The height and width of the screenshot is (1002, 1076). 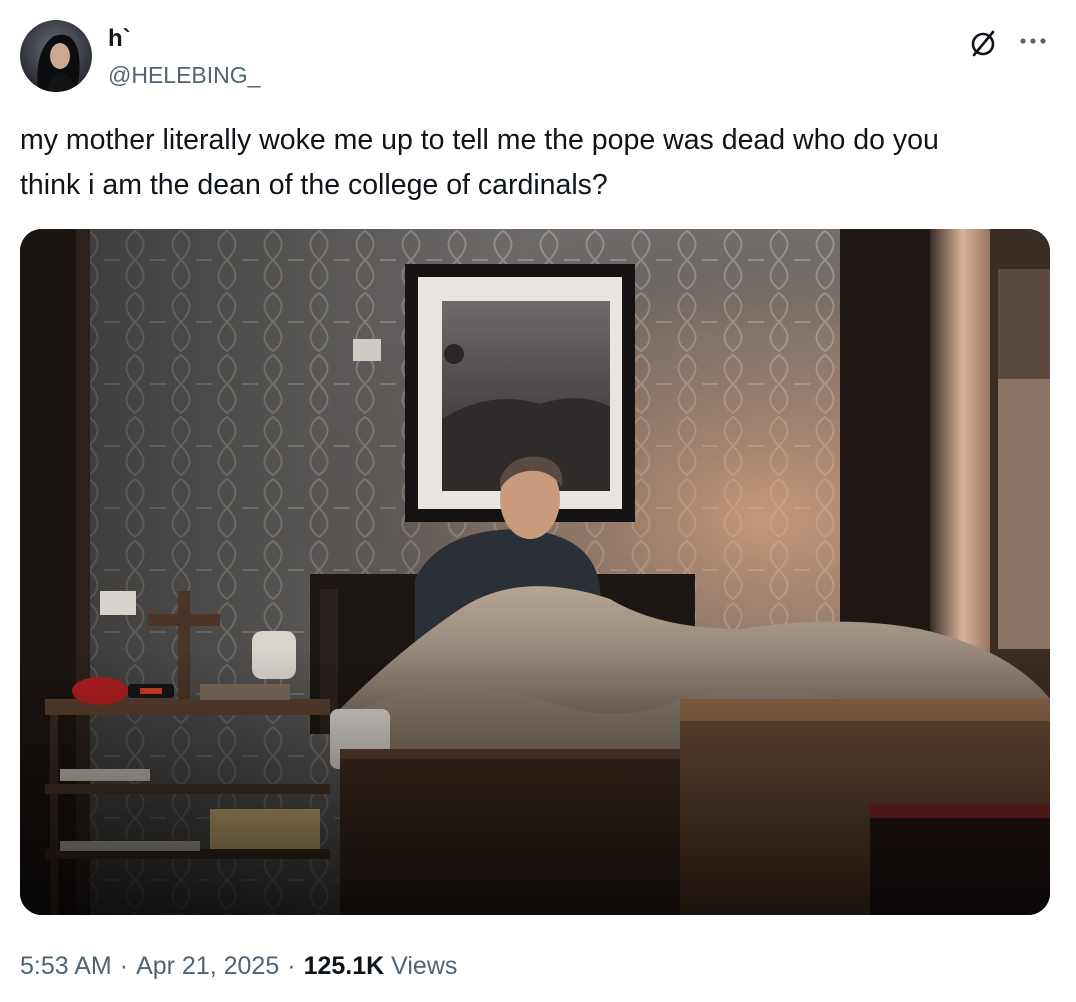 What do you see at coordinates (983, 43) in the screenshot?
I see `grok-icon` at bounding box center [983, 43].